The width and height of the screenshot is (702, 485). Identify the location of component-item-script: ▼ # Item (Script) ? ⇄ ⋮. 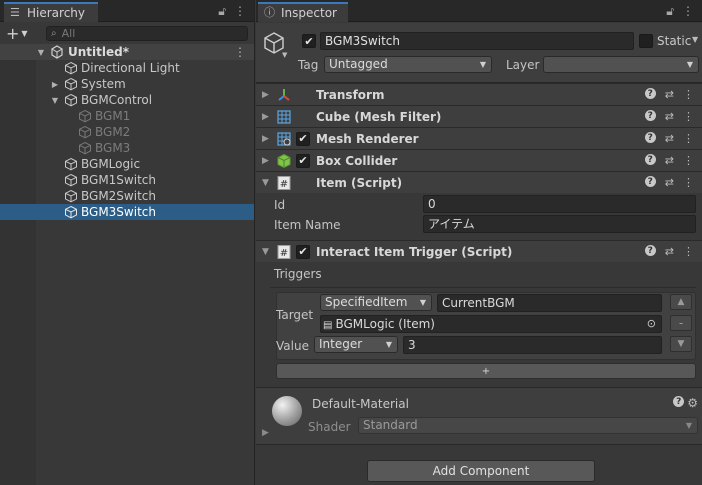
(479, 182).